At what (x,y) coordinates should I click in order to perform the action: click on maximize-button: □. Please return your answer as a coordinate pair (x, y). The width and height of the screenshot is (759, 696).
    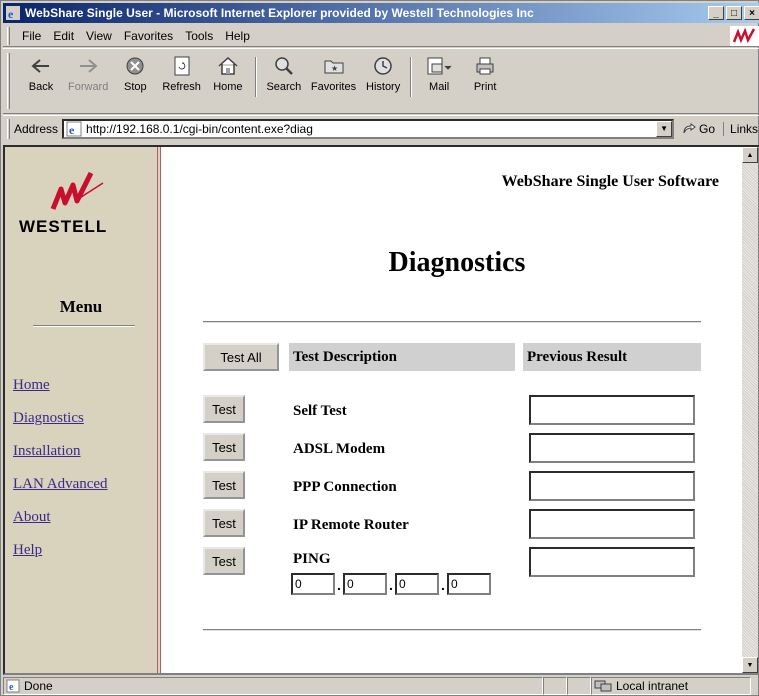
    Looking at the image, I should click on (734, 13).